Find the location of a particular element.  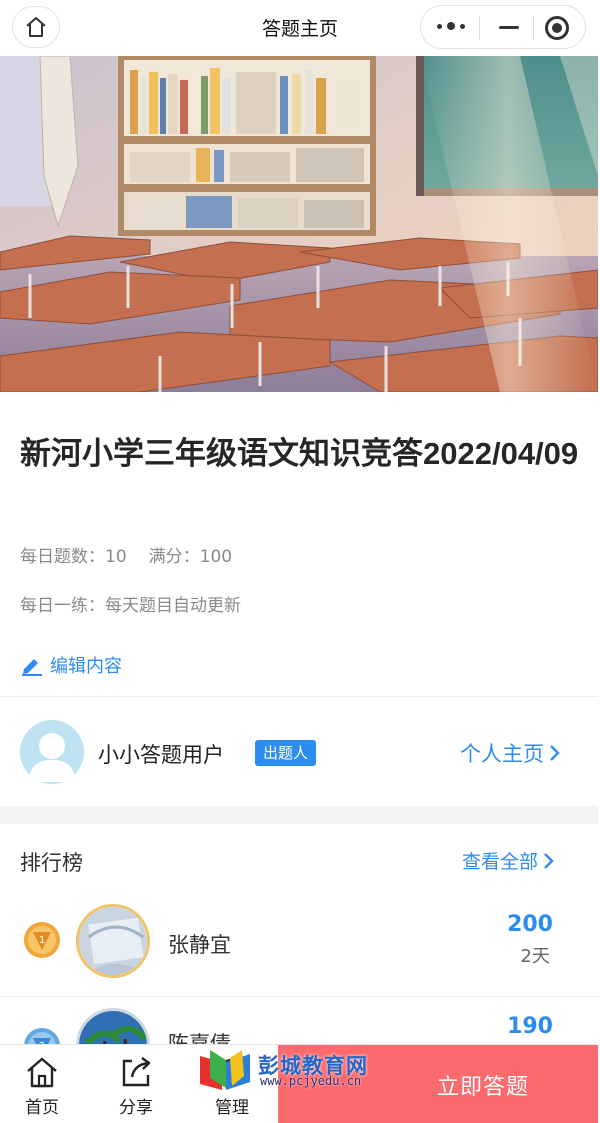

author-avatar is located at coordinates (52, 752).